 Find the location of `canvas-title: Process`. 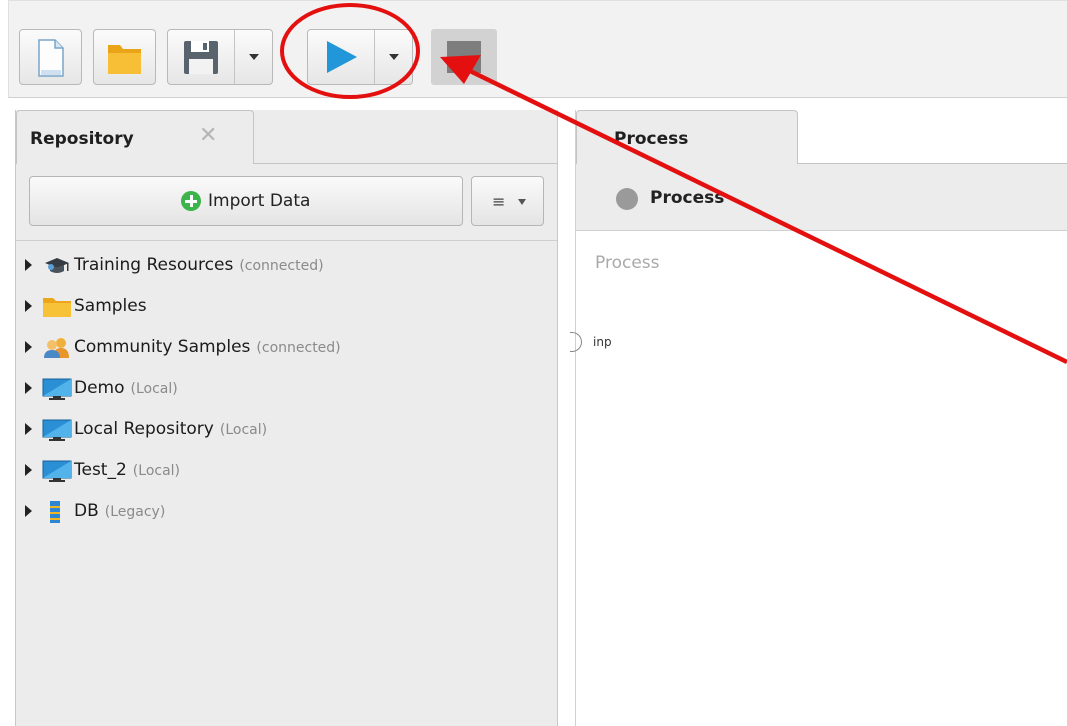

canvas-title: Process is located at coordinates (627, 263).